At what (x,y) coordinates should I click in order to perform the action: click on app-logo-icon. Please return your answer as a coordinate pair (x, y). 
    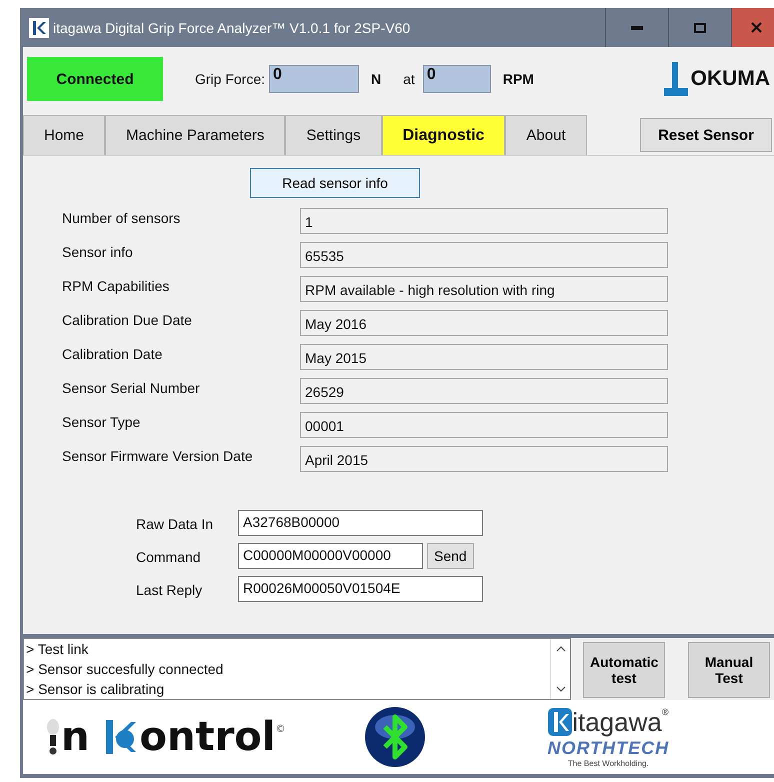
    Looking at the image, I should click on (39, 28).